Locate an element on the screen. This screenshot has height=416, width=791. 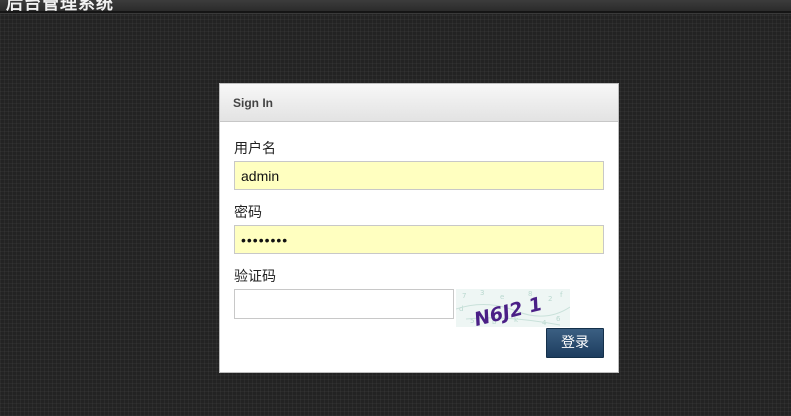
captcha-label: 验证码 is located at coordinates (255, 277).